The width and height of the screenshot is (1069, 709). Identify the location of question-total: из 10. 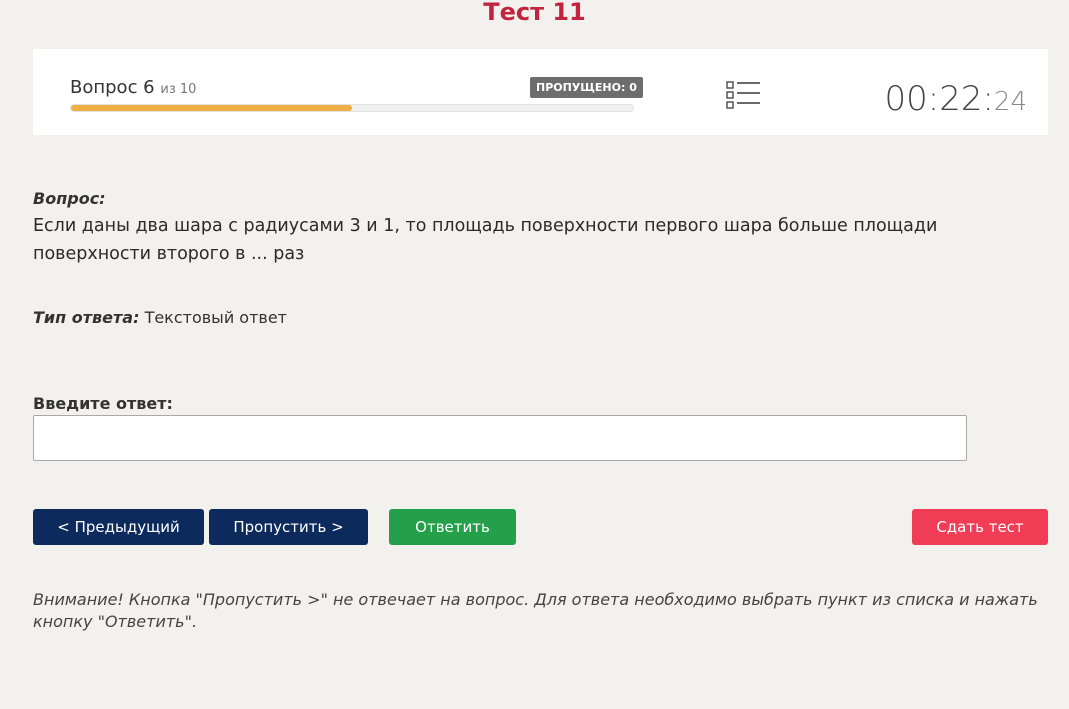
(178, 89).